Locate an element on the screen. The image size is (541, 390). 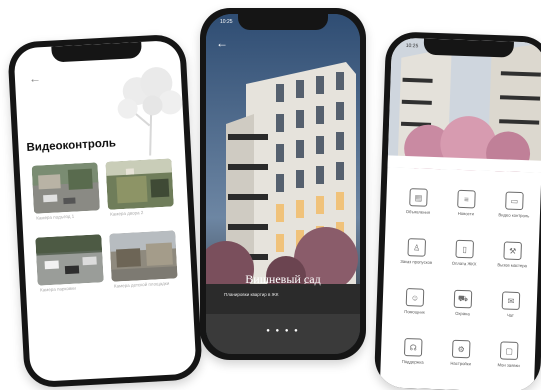
complex-subtitle: Планировки квартир в ЖК is located at coordinates (285, 294).